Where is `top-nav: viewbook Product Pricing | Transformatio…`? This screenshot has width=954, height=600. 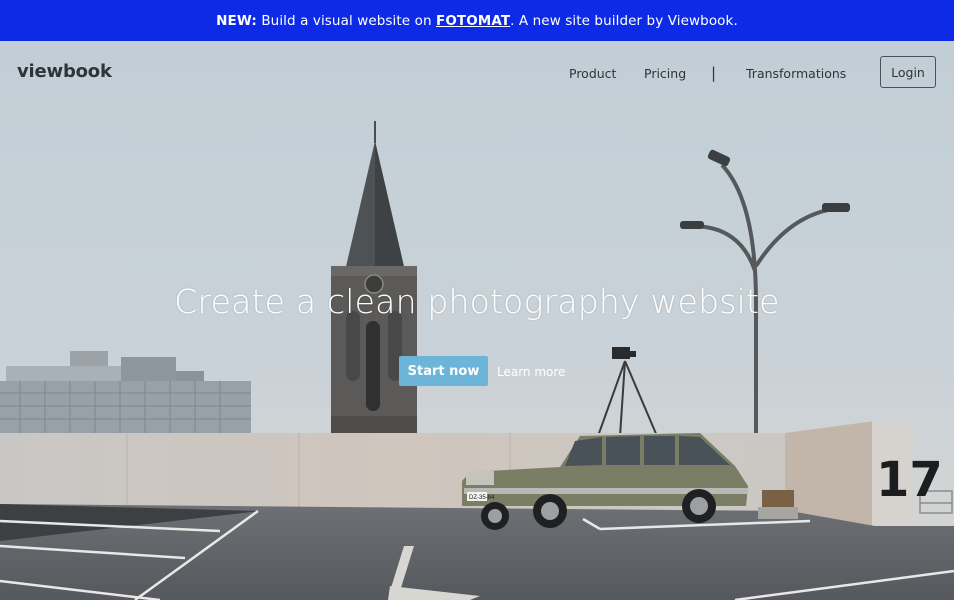
top-nav: viewbook Product Pricing | Transformatio… is located at coordinates (477, 73).